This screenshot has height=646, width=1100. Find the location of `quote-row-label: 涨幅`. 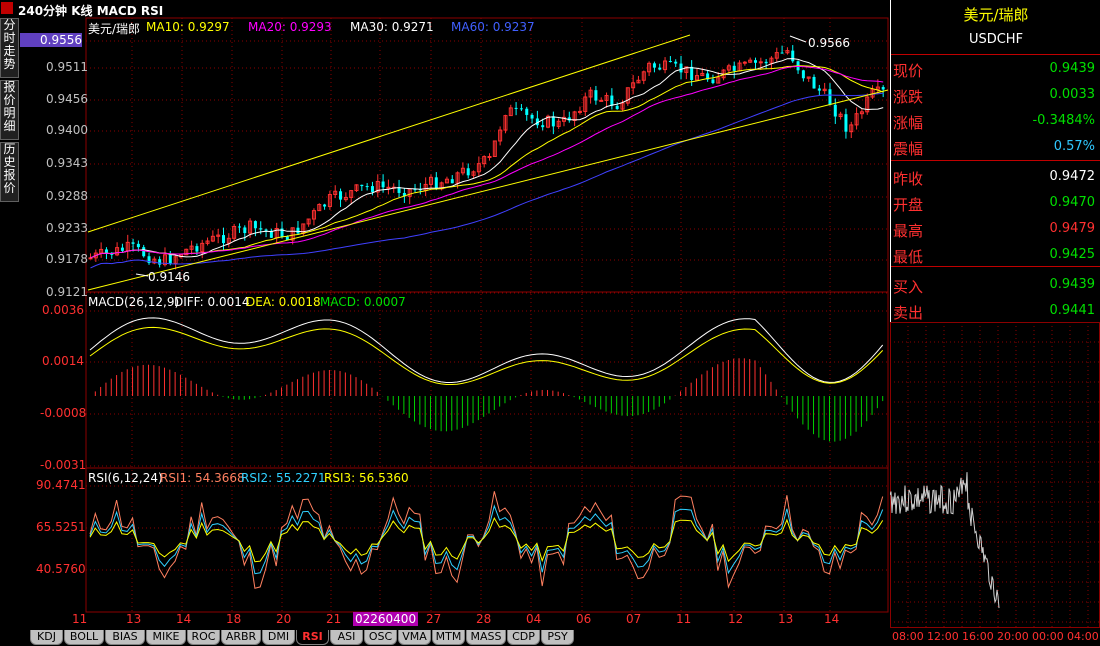

quote-row-label: 涨幅 is located at coordinates (908, 123).